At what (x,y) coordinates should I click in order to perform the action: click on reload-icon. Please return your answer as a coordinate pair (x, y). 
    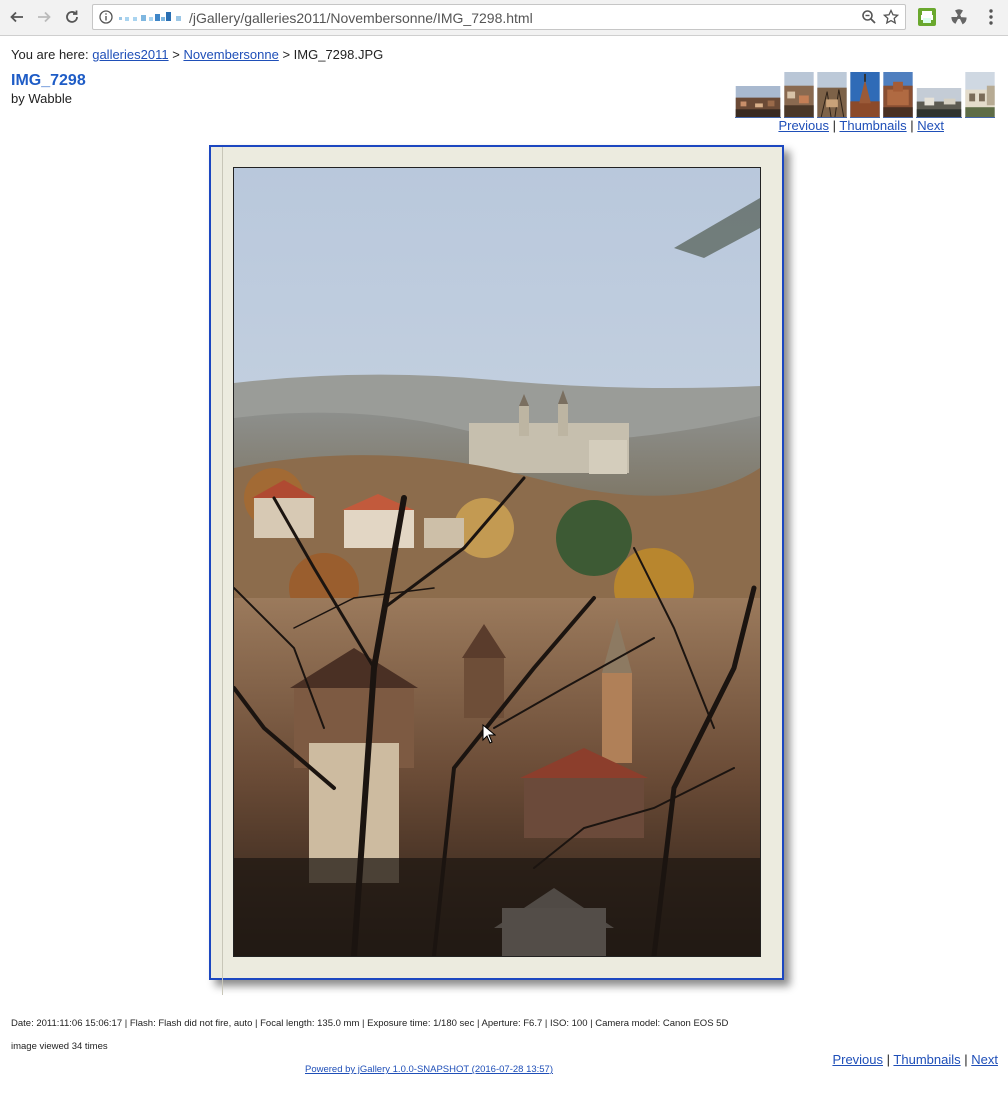
    Looking at the image, I should click on (72, 17).